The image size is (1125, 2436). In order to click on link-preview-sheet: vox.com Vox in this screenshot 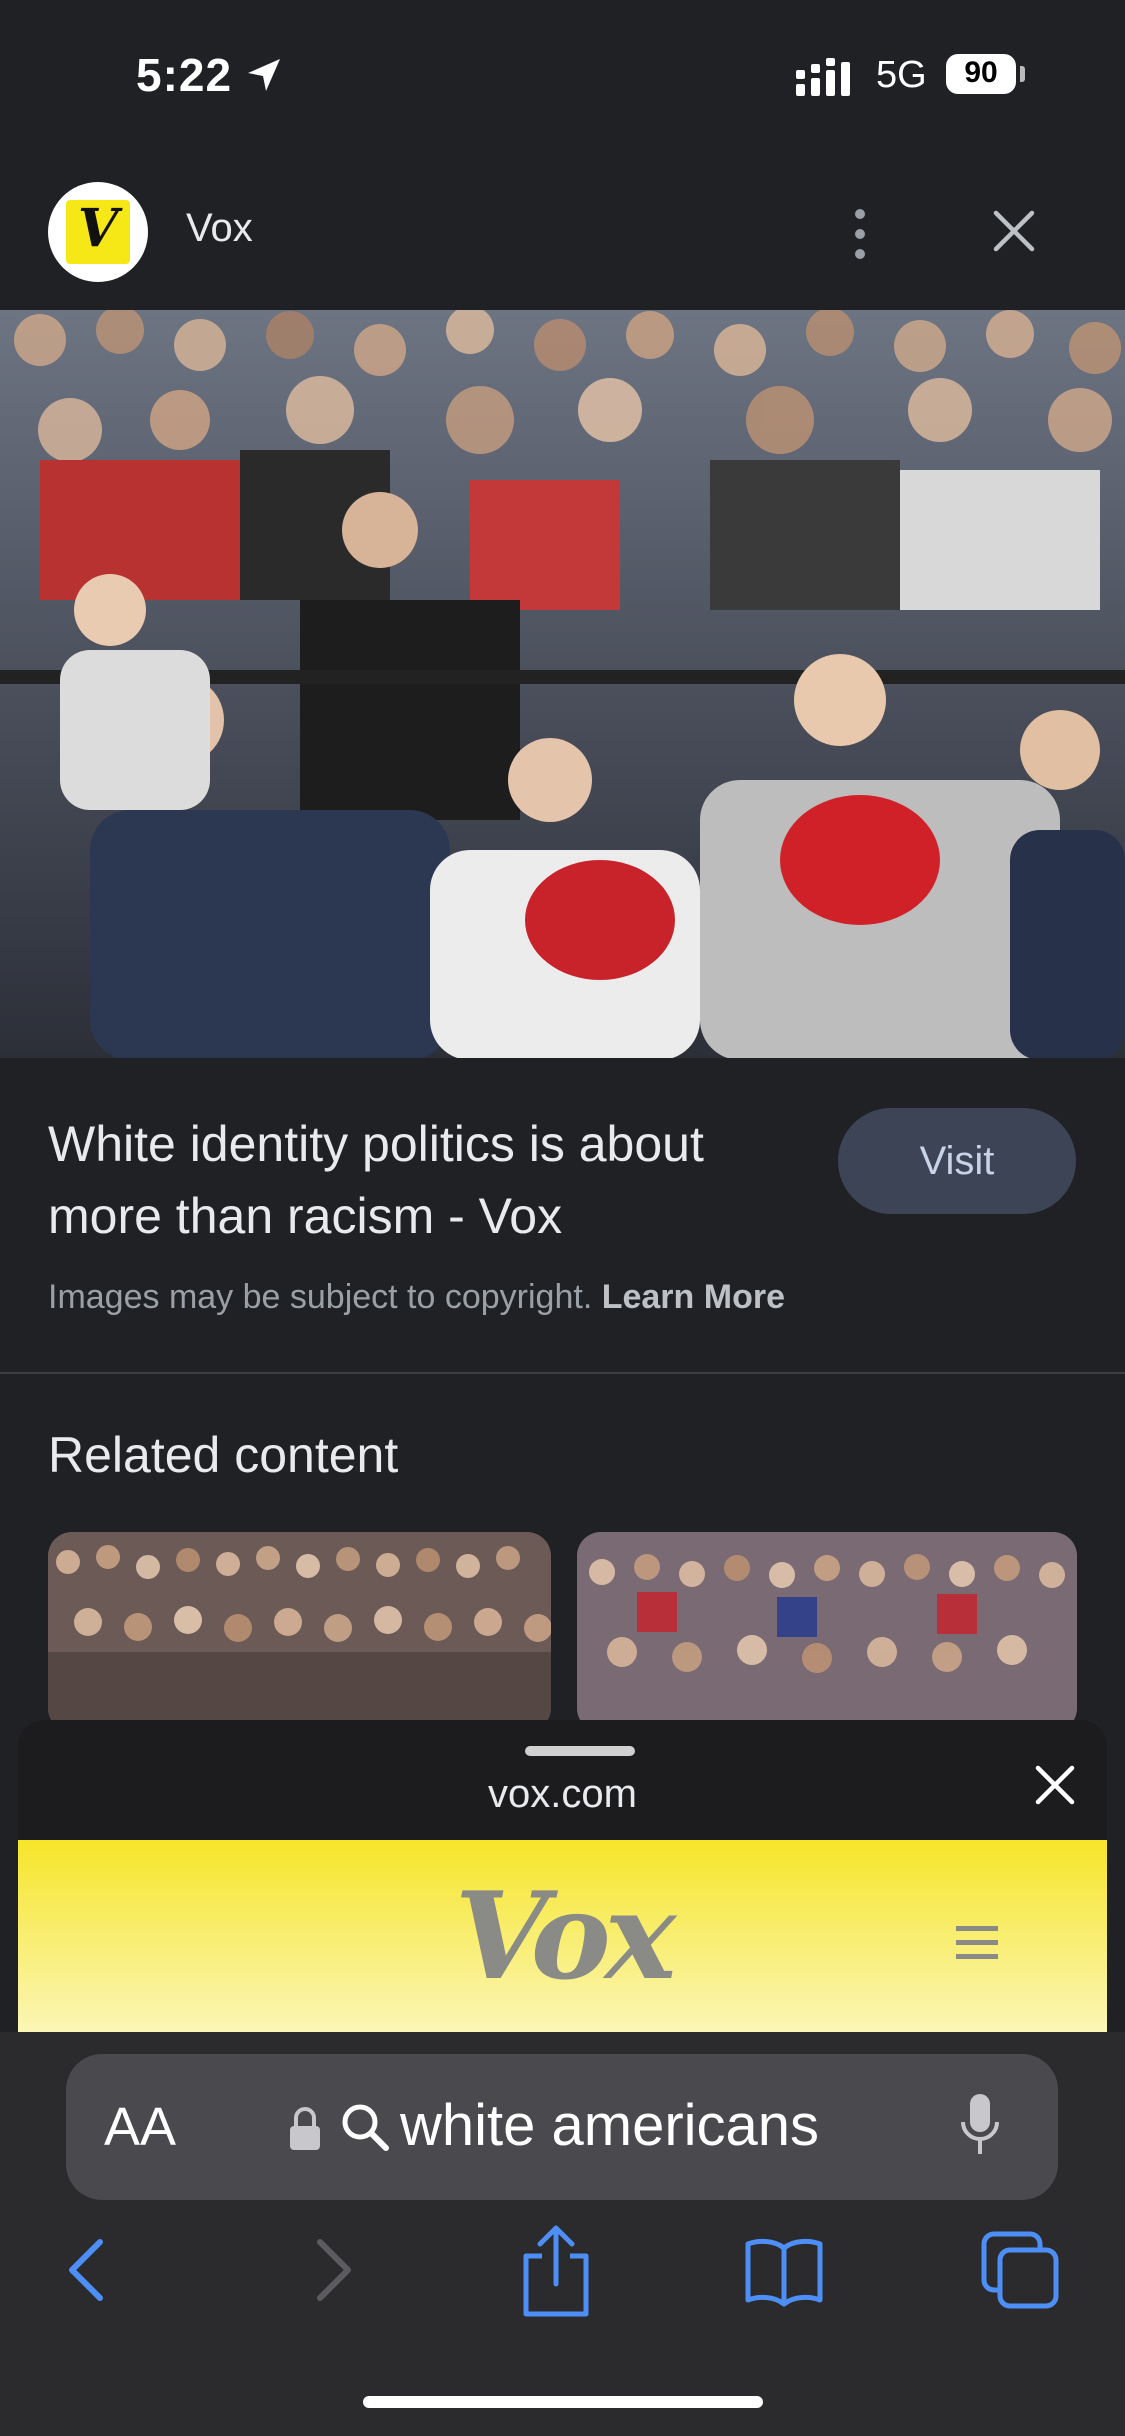, I will do `click(562, 1876)`.